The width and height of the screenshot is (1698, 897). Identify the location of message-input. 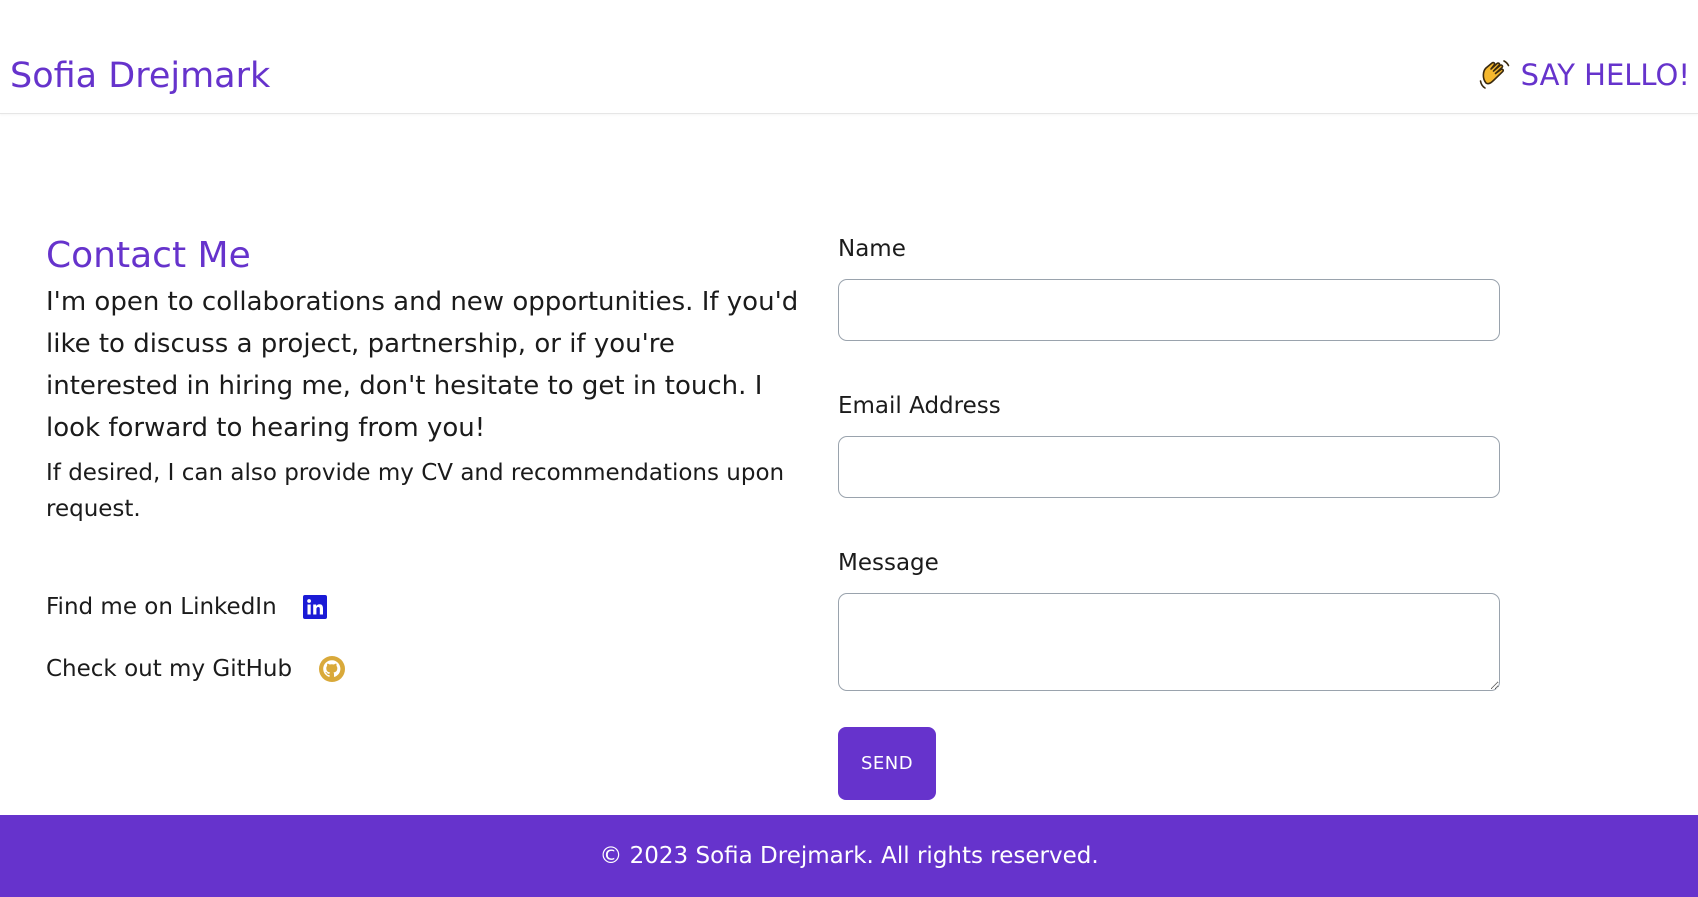
(1169, 642).